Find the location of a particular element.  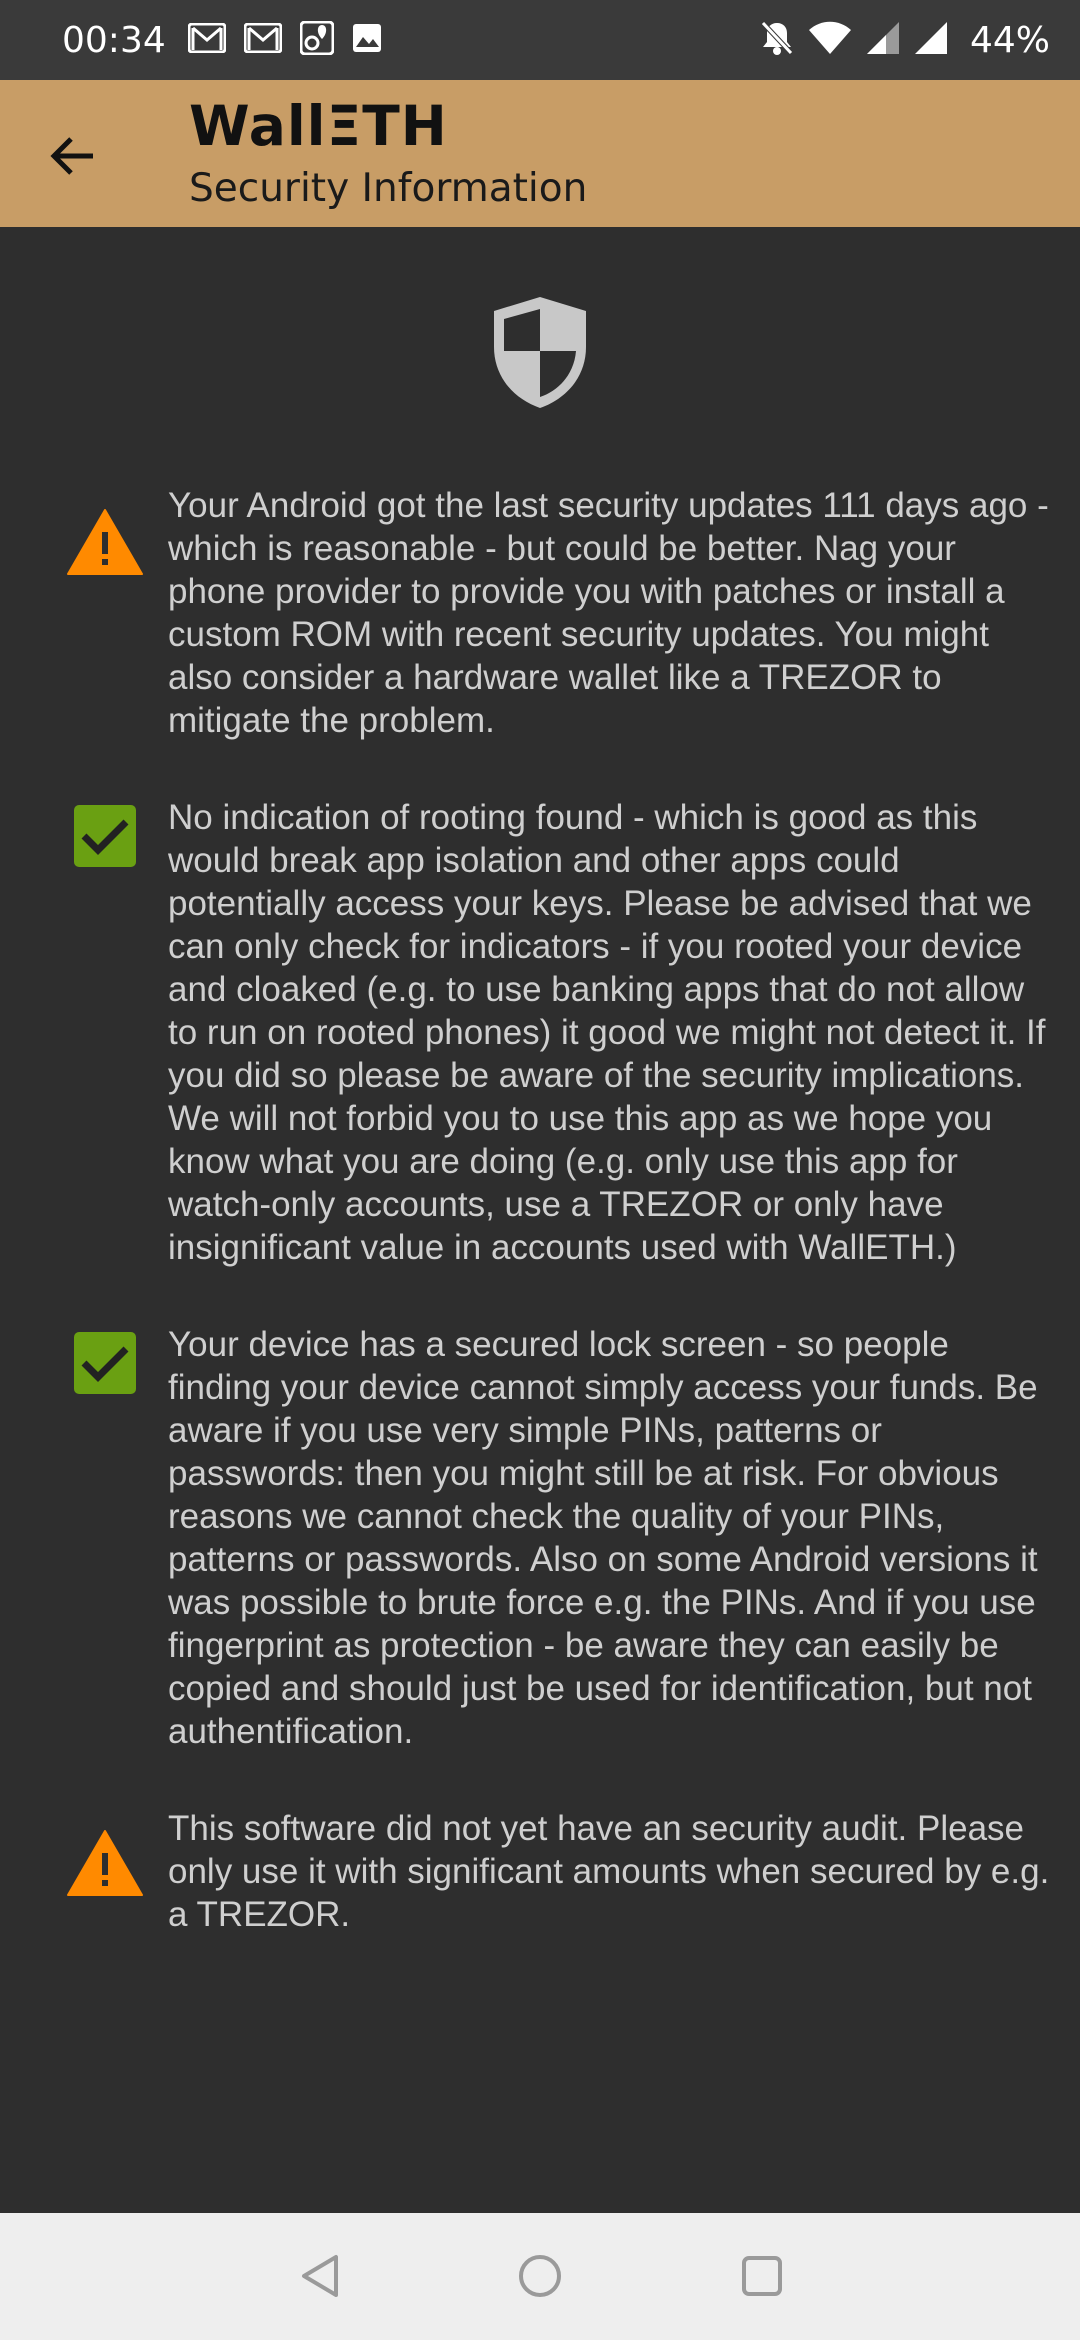

system-nav-bar is located at coordinates (540, 2276).